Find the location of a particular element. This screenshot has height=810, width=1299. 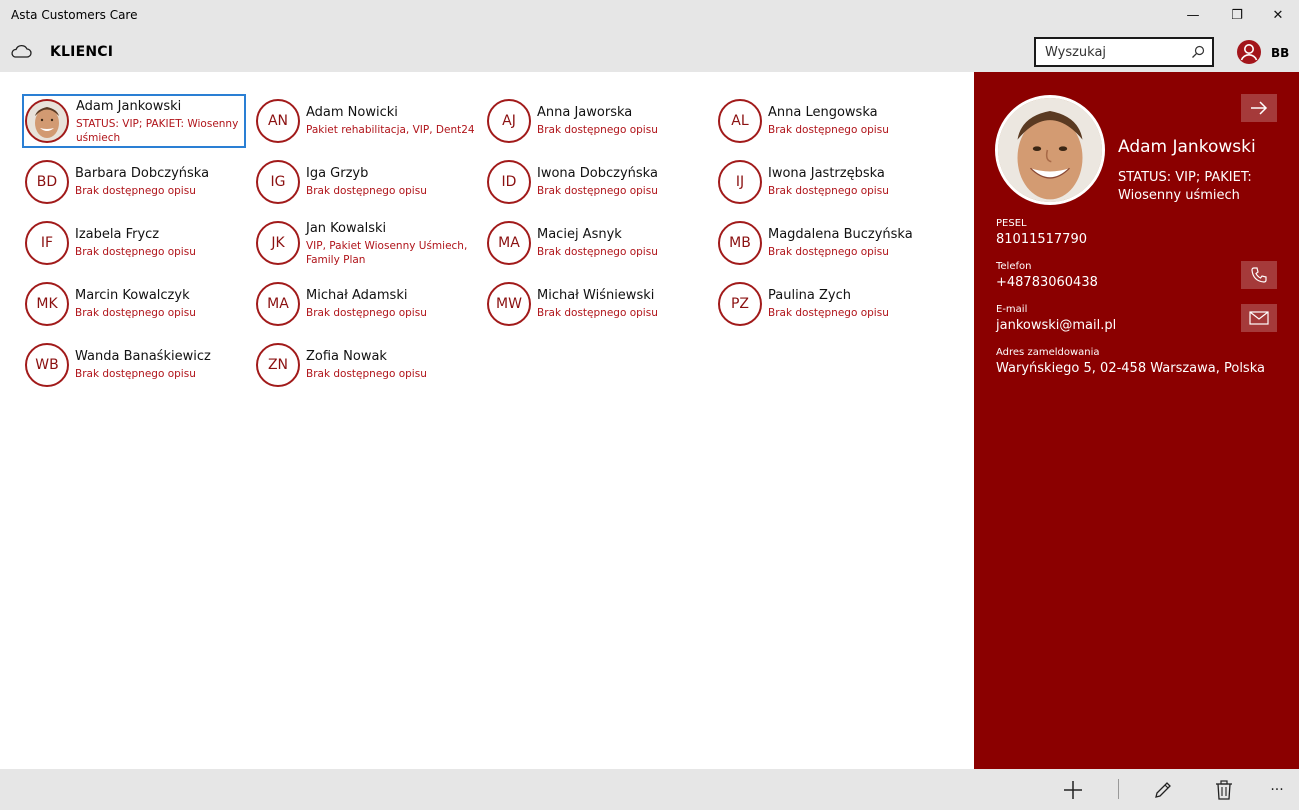

app-header: KLIENCI BB is located at coordinates (649, 51).